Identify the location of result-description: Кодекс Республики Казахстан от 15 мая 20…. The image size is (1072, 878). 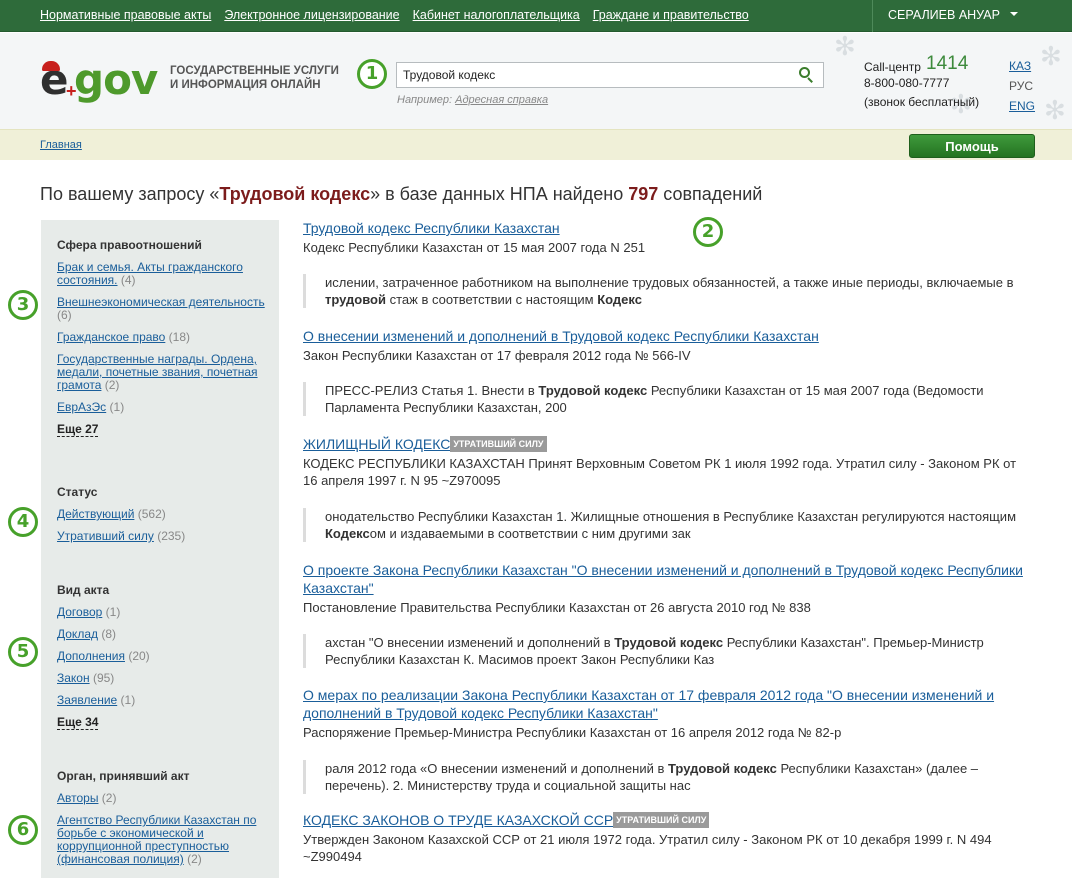
(474, 247).